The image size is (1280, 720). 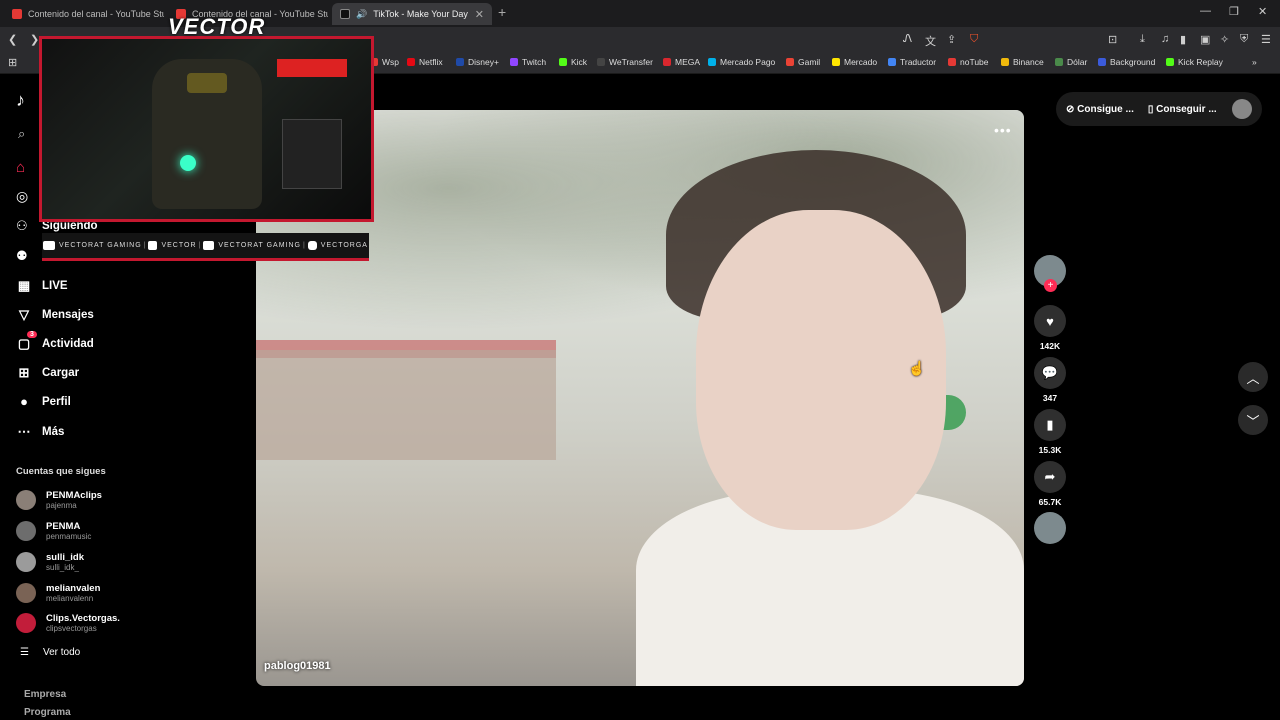 I want to click on music-icon: ♫, so click(x=1165, y=39).